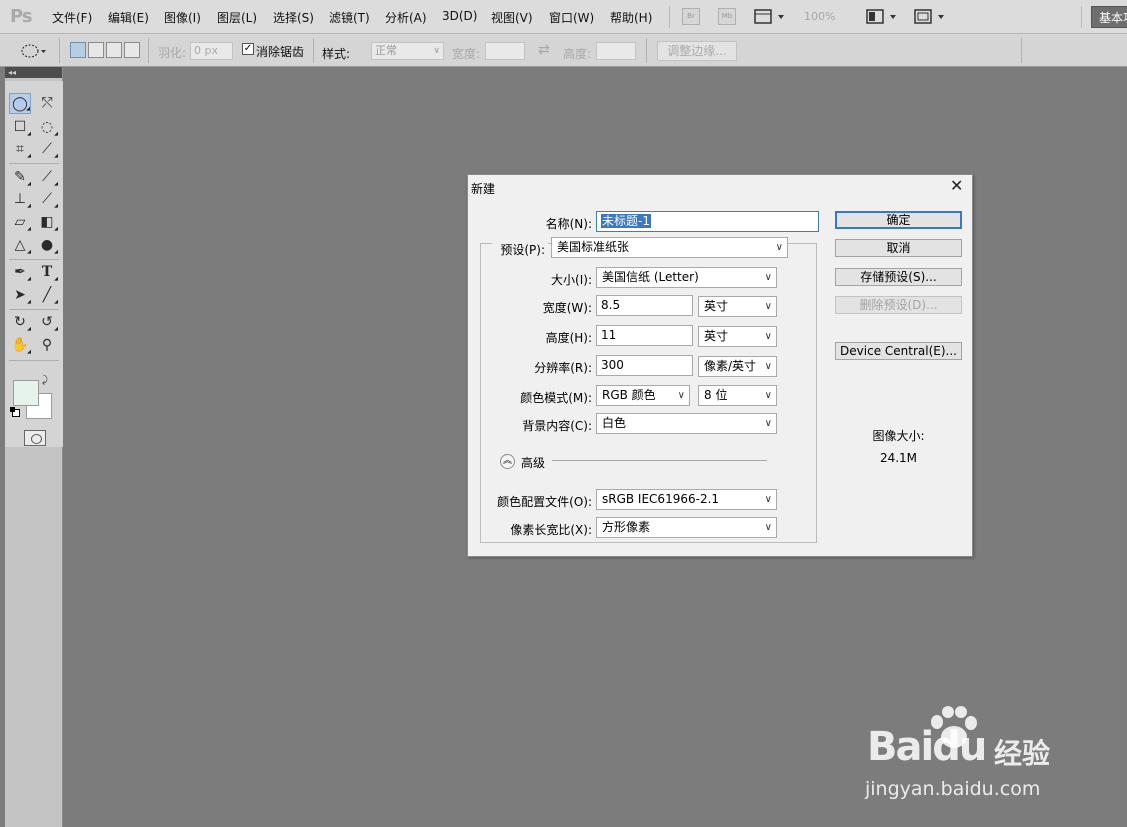 The image size is (1127, 827). Describe the element at coordinates (20, 295) in the screenshot. I see `path-selection-tool: ➤ ◢` at that location.